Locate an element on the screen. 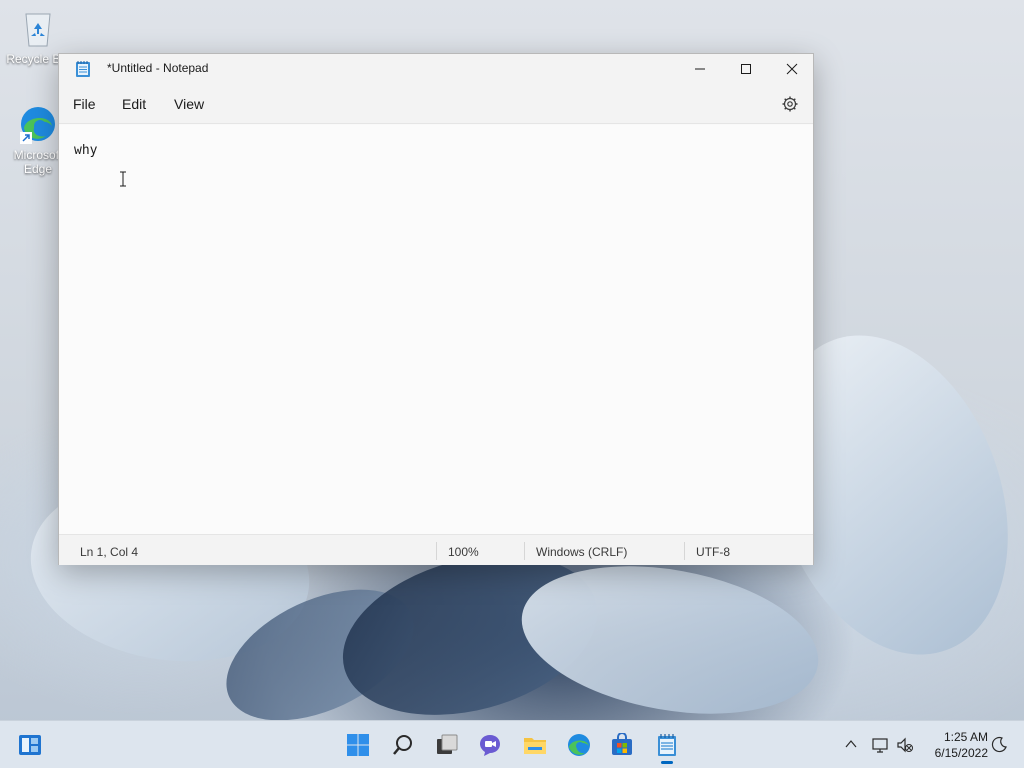 The height and width of the screenshot is (768, 1024). menu-bar: File Edit View is located at coordinates (436, 104).